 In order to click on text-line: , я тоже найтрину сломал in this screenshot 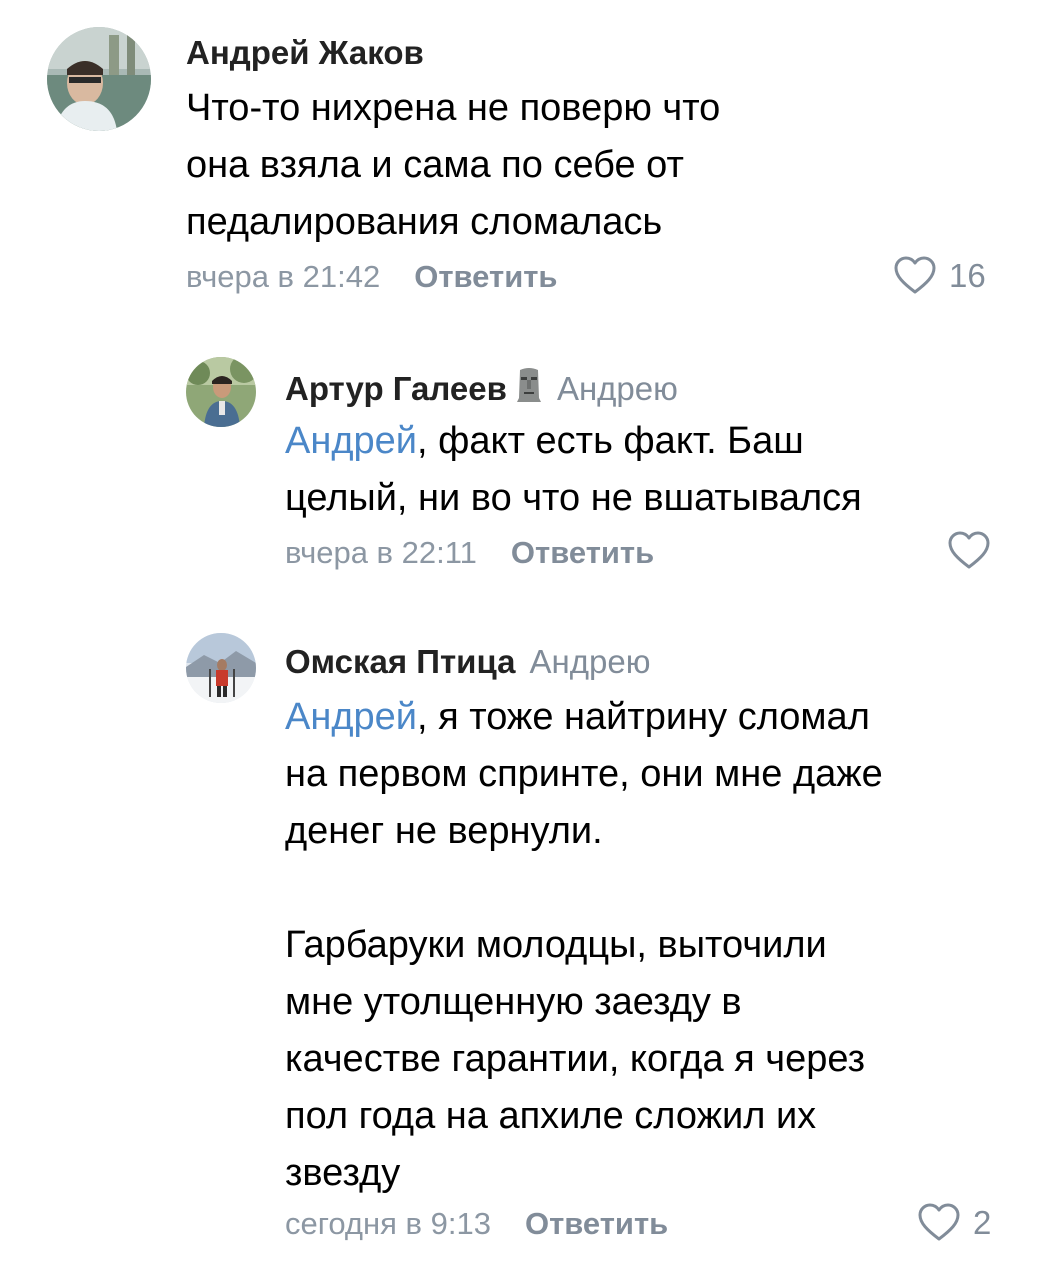, I will do `click(643, 717)`.